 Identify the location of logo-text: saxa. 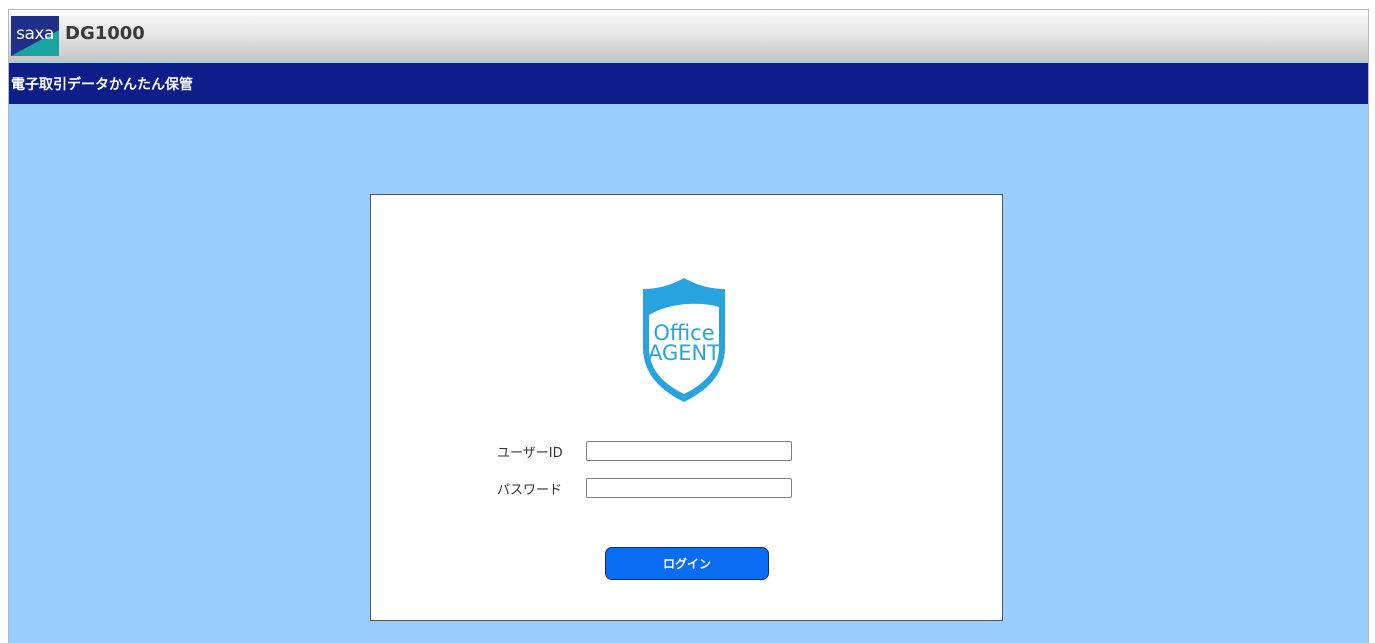
(35, 34).